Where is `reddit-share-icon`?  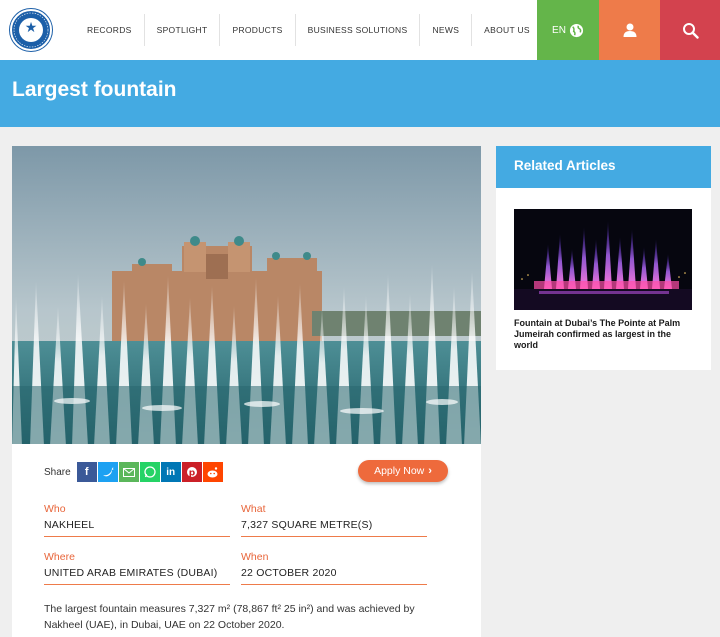
reddit-share-icon is located at coordinates (212, 472).